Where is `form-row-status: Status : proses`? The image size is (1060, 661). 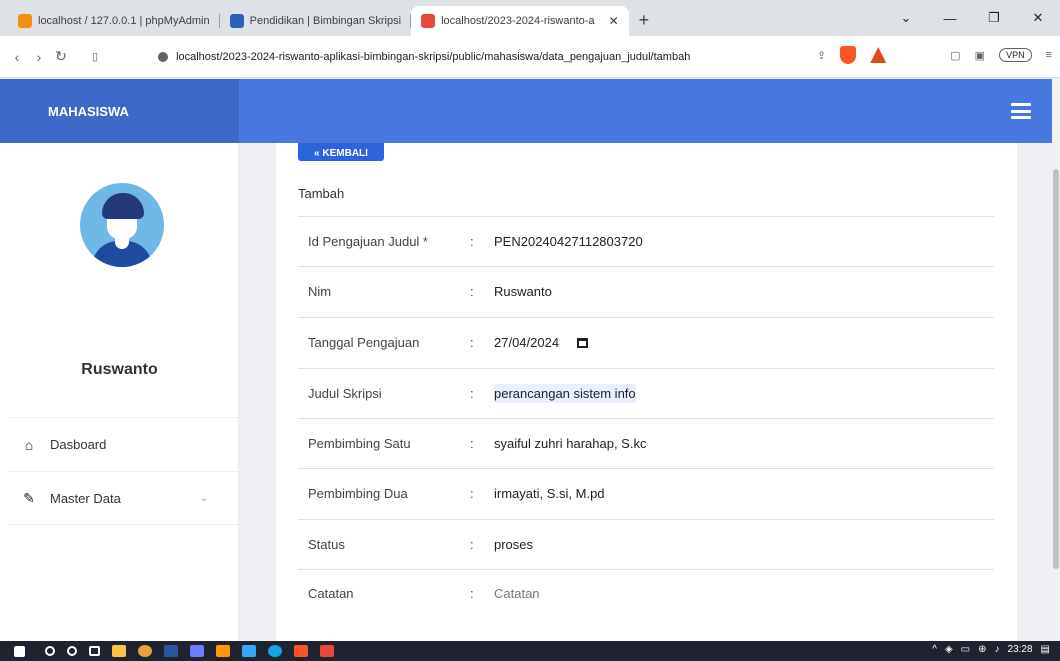 form-row-status: Status : proses is located at coordinates (646, 544).